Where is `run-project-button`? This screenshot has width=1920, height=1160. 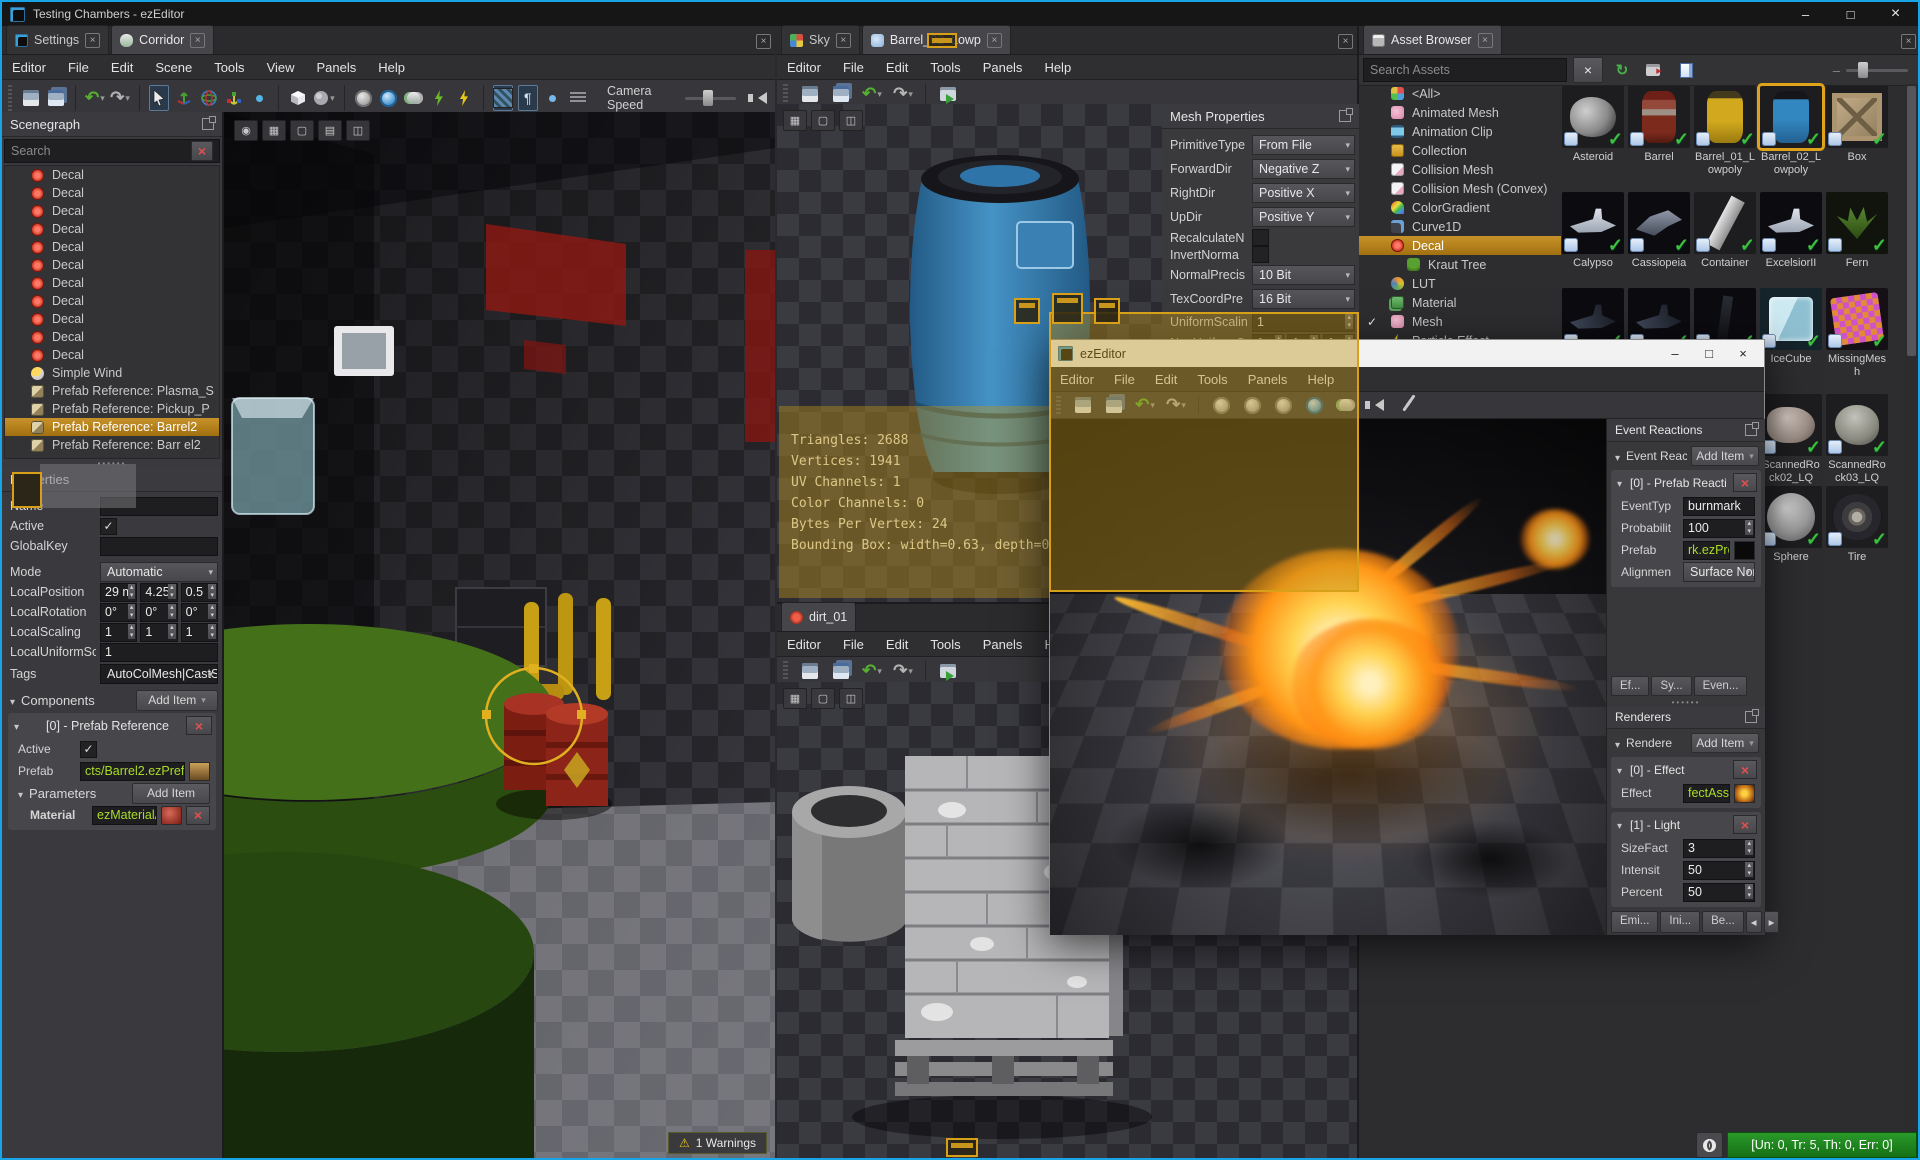 run-project-button is located at coordinates (464, 98).